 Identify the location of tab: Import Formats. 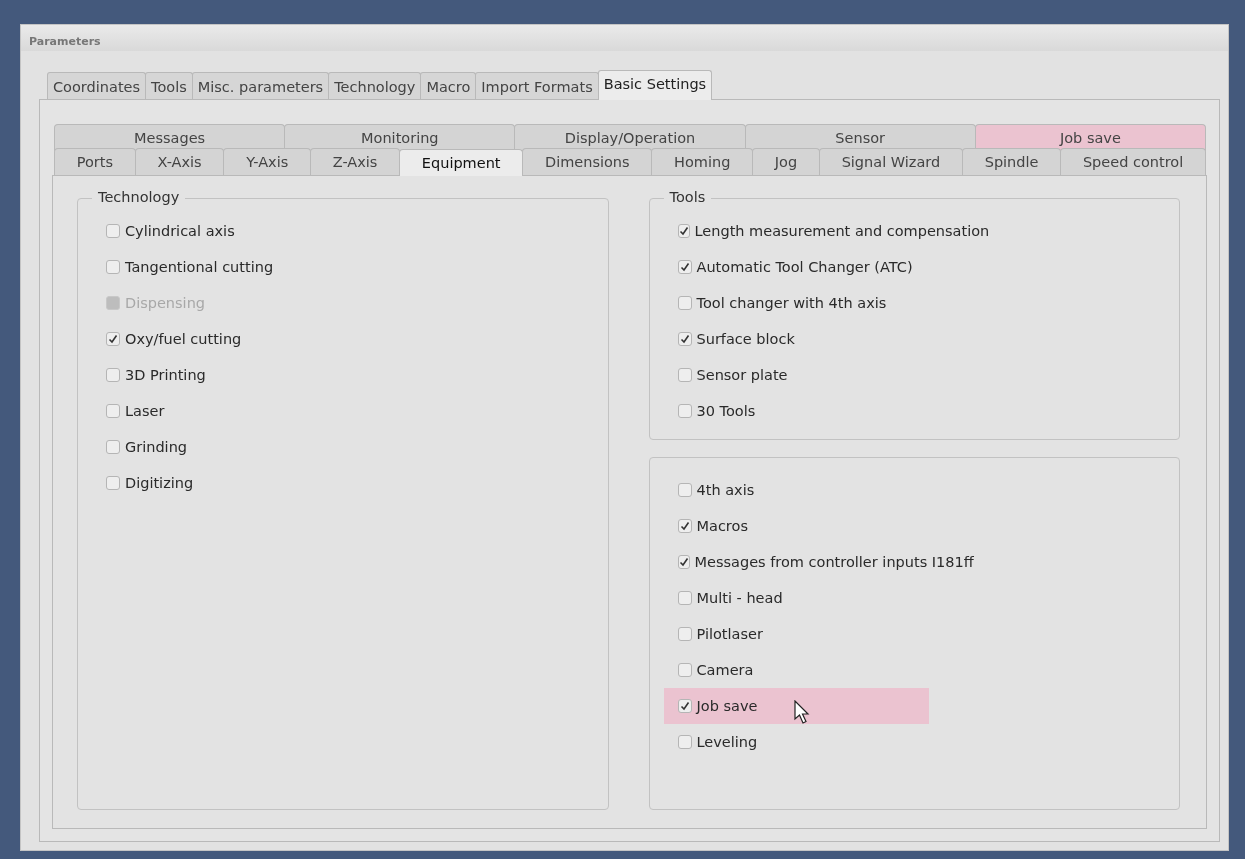
(537, 85).